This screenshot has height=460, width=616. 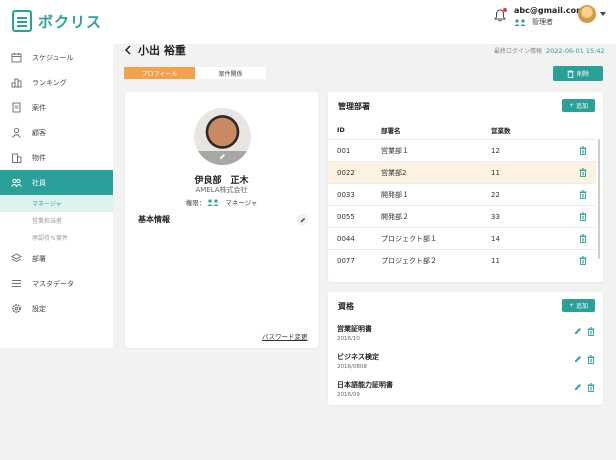 What do you see at coordinates (549, 16) in the screenshot?
I see `user-info: abc@gmail.com 管理者` at bounding box center [549, 16].